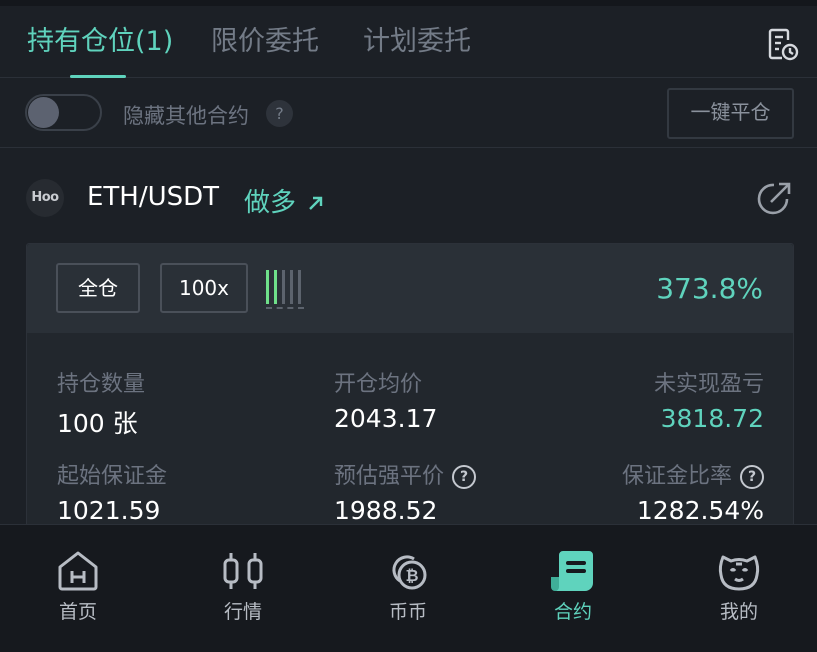  I want to click on home-icon, so click(78, 571).